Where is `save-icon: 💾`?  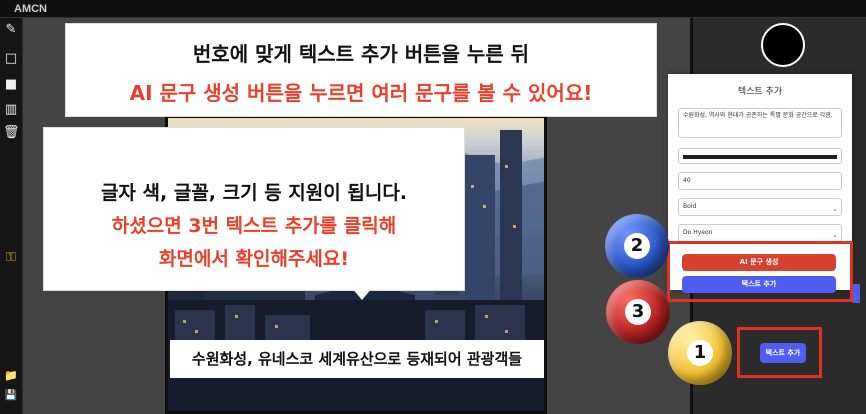
save-icon: 💾 is located at coordinates (11, 396).